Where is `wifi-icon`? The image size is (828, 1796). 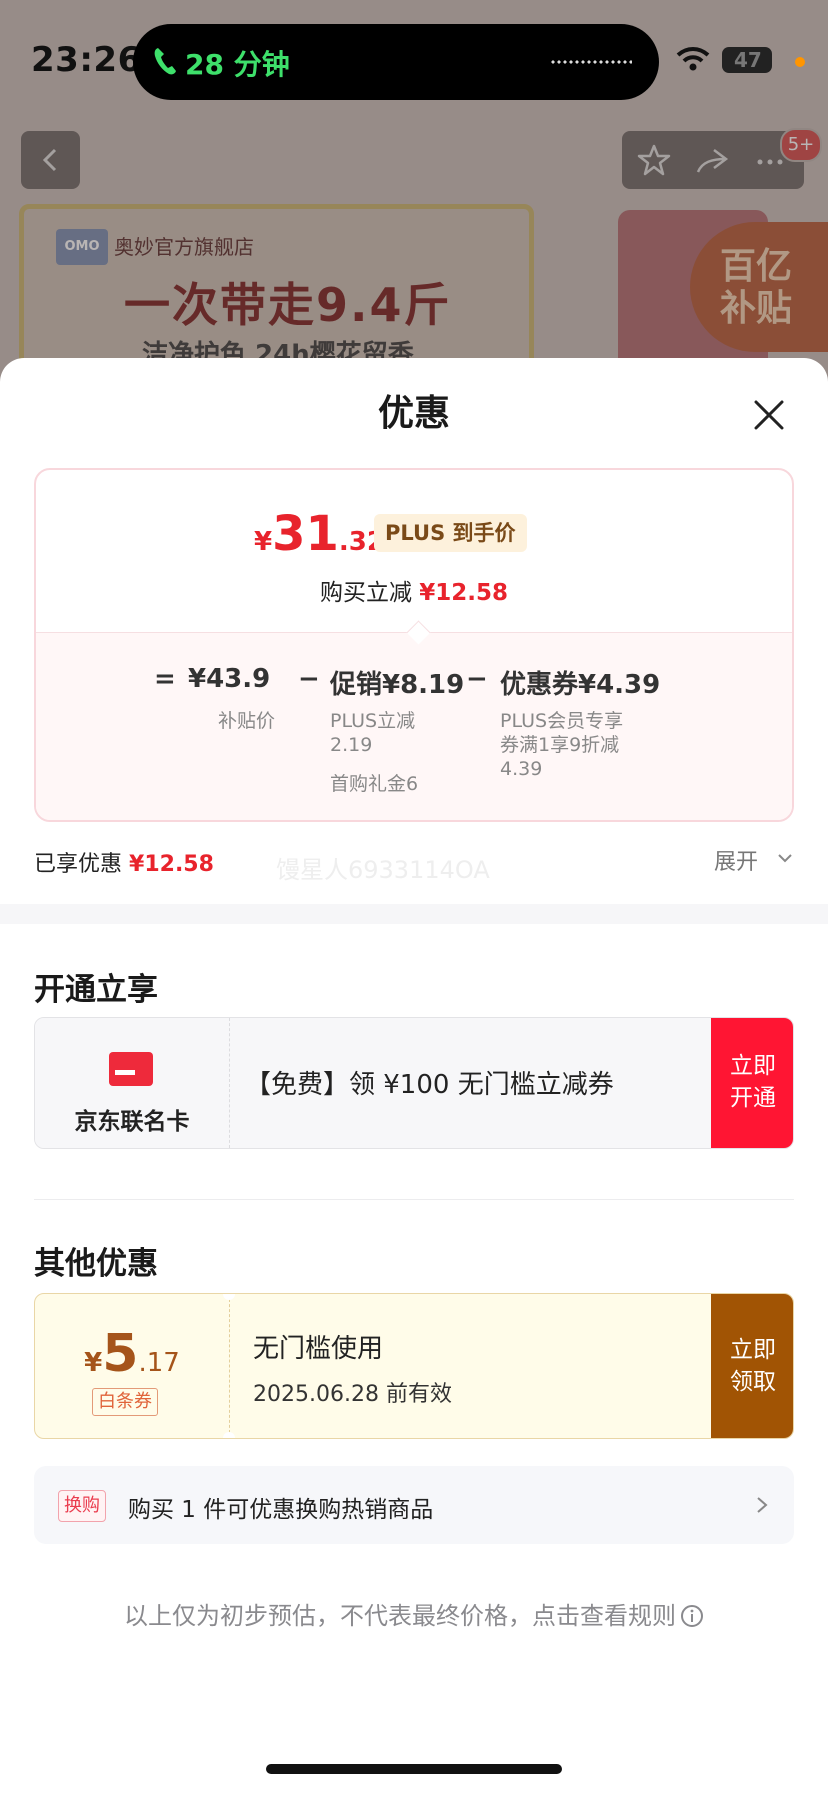 wifi-icon is located at coordinates (693, 59).